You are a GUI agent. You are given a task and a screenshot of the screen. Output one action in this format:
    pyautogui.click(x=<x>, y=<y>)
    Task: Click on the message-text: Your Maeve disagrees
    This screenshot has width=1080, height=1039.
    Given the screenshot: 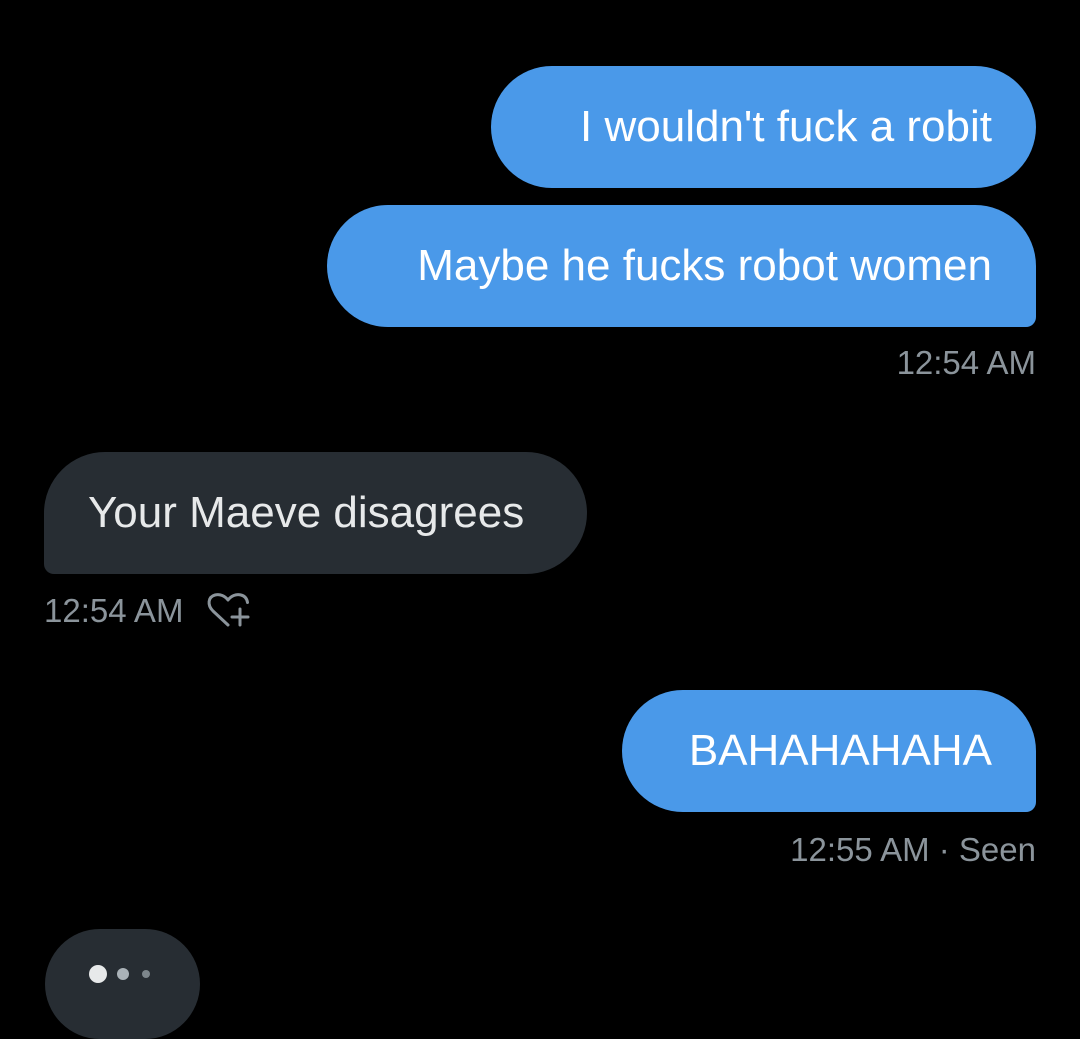 What is the action you would take?
    pyautogui.click(x=306, y=512)
    